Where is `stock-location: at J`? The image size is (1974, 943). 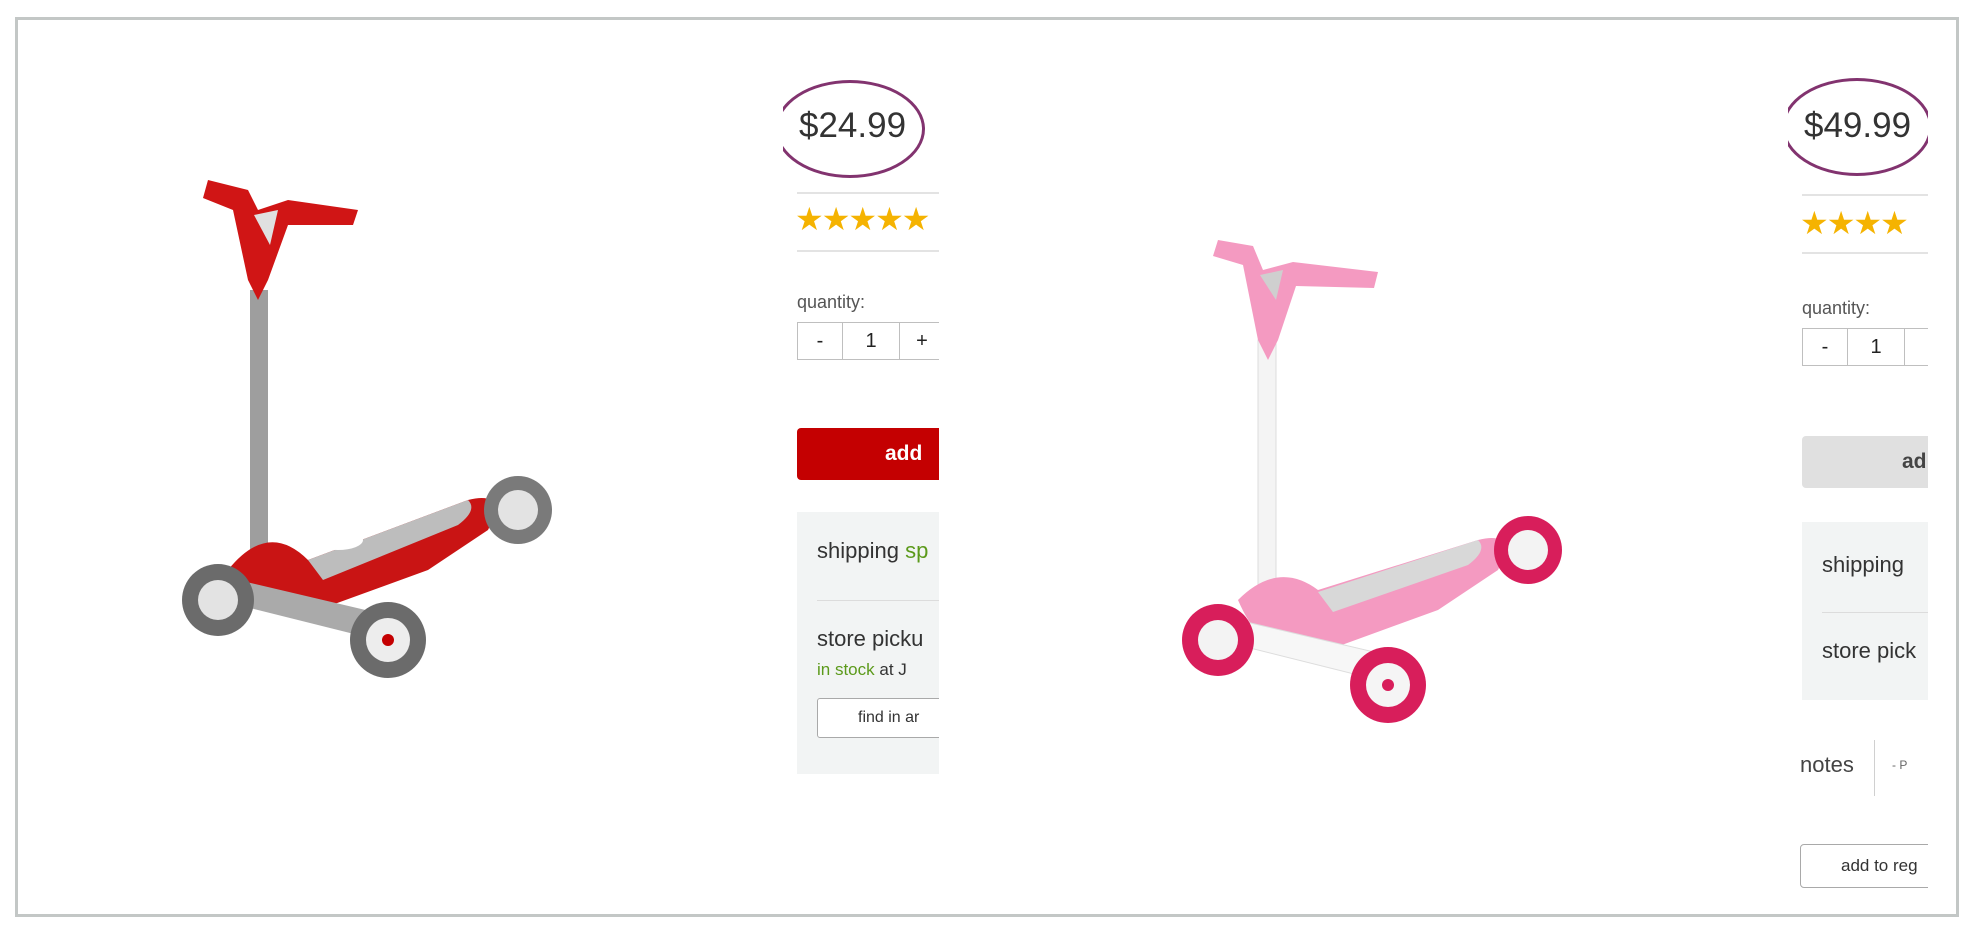
stock-location: at J is located at coordinates (893, 669).